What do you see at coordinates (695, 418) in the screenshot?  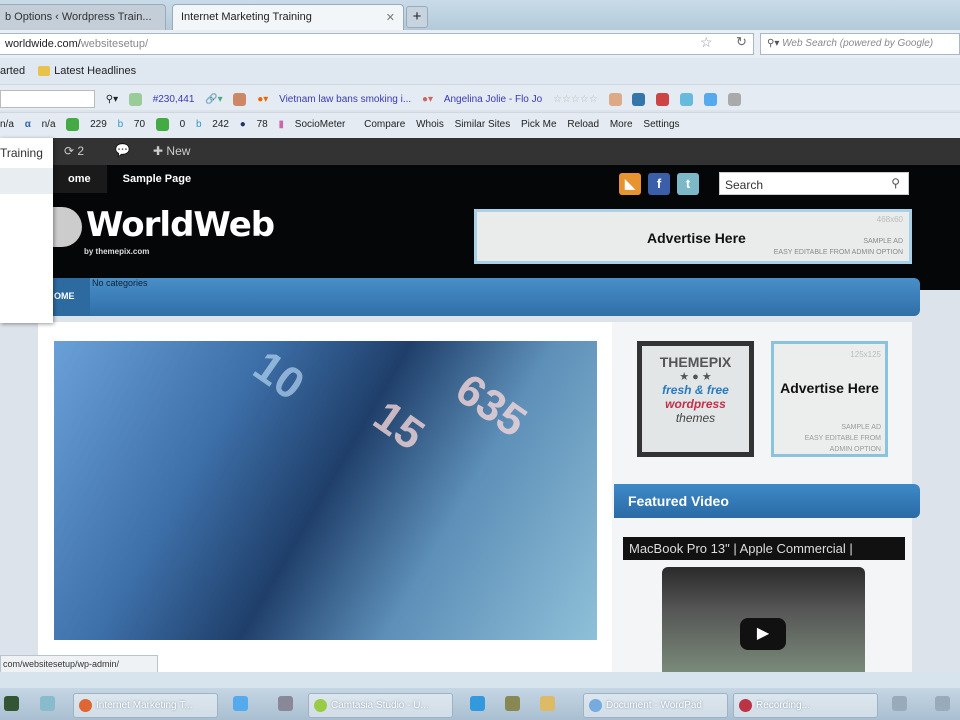 I see `themepix-line: themes` at bounding box center [695, 418].